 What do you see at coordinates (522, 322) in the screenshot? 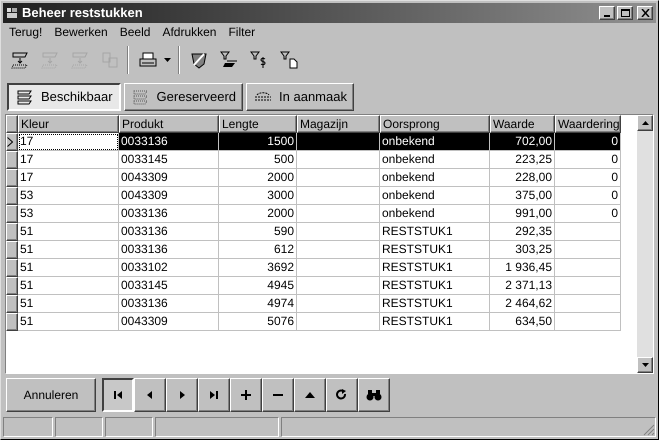
I see `table-cell: 634,50` at bounding box center [522, 322].